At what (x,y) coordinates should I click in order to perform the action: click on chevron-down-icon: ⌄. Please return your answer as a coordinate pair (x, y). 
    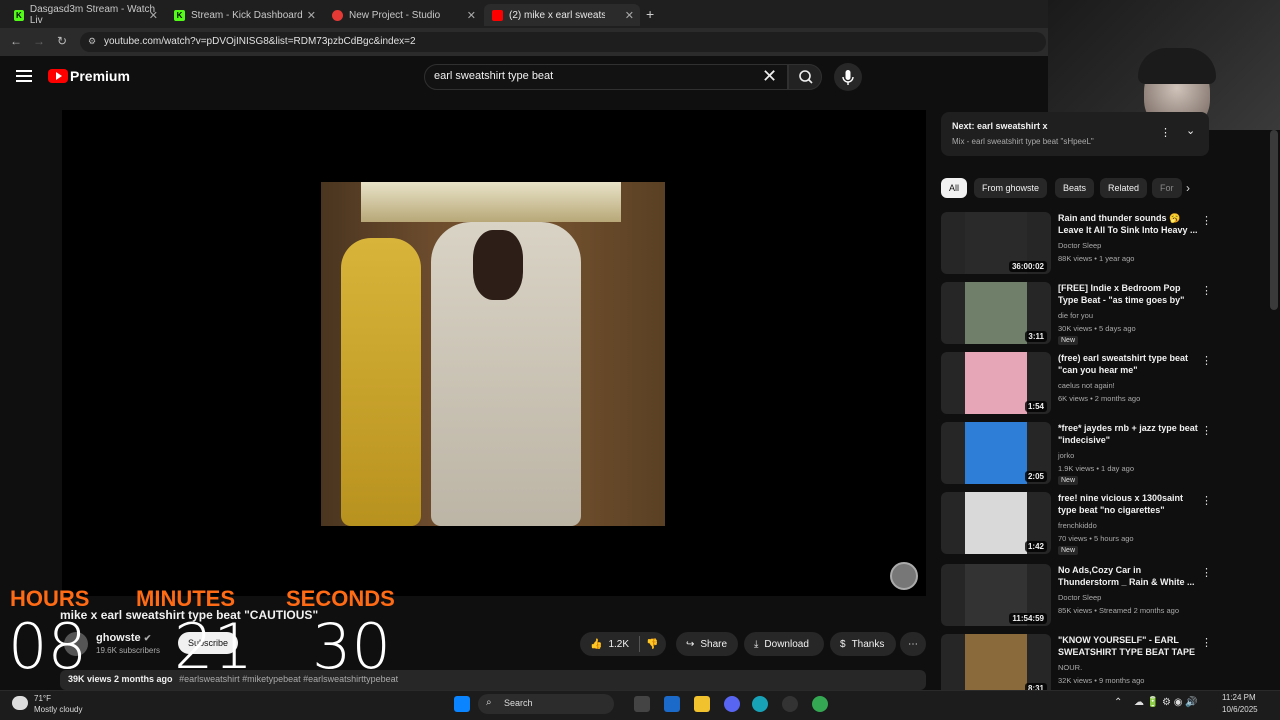
    Looking at the image, I should click on (1190, 130).